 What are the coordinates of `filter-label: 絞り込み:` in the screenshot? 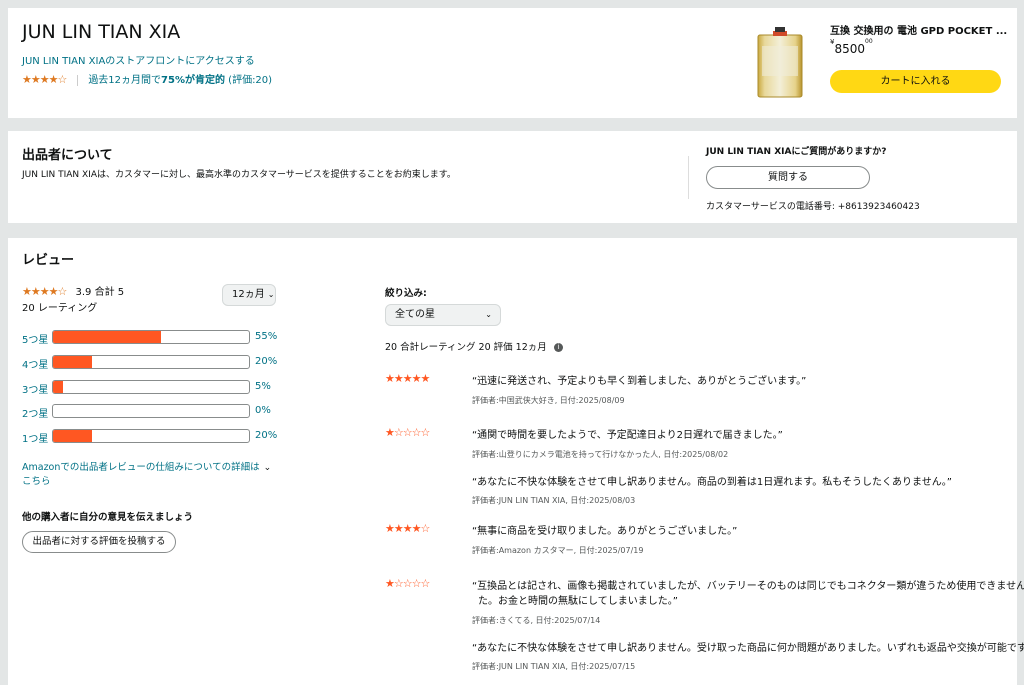 It's located at (406, 293).